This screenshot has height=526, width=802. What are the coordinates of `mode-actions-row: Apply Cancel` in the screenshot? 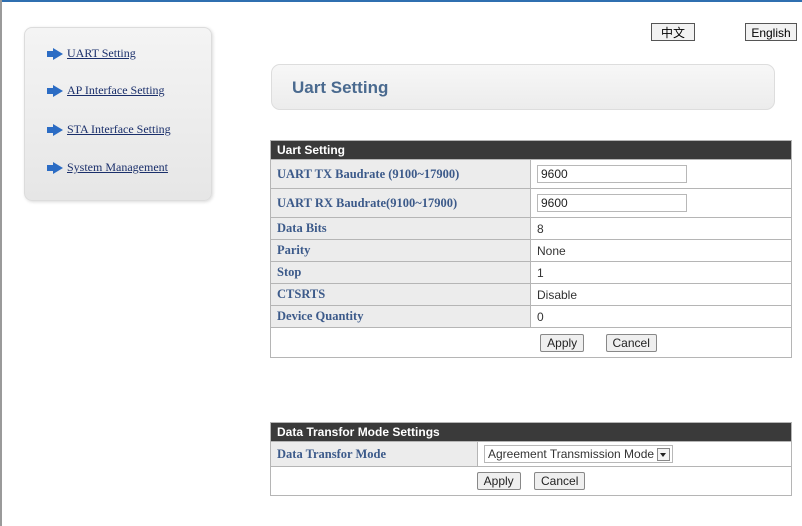 It's located at (531, 481).